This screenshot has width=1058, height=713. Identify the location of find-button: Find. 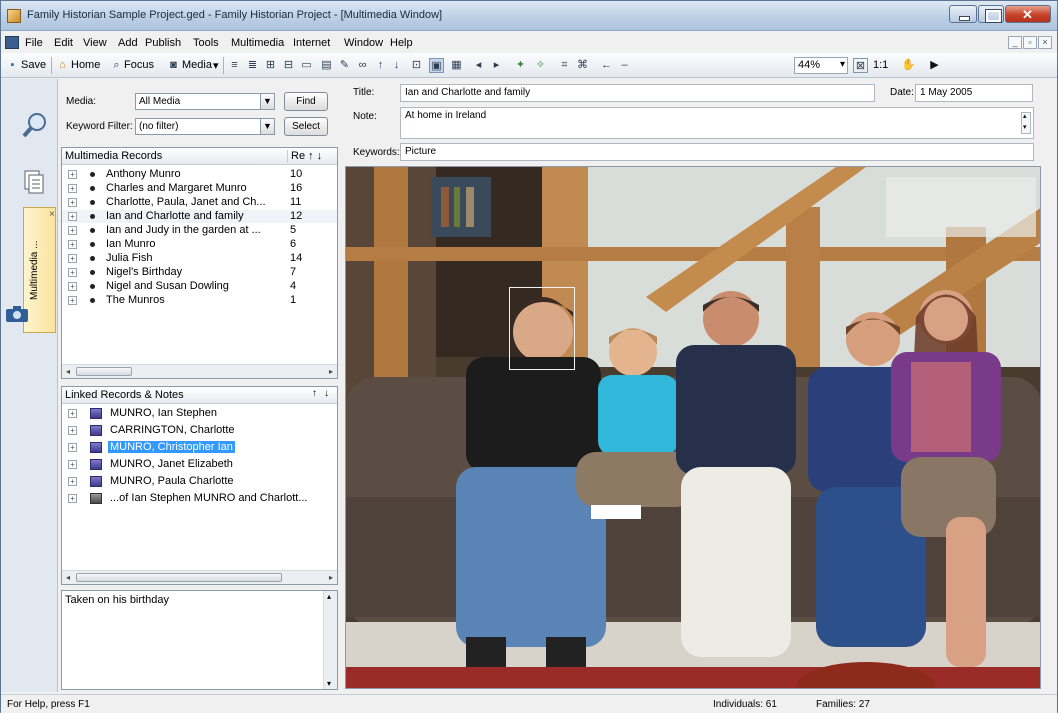
(306, 101).